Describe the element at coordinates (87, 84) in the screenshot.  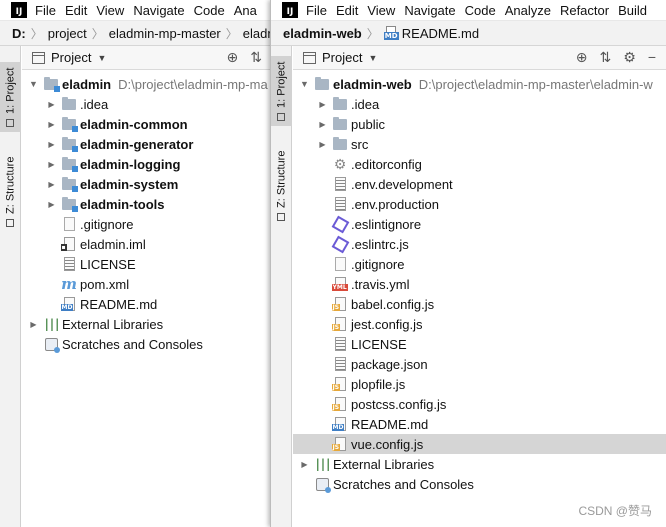
I see `tree-item-label: eladmin` at that location.